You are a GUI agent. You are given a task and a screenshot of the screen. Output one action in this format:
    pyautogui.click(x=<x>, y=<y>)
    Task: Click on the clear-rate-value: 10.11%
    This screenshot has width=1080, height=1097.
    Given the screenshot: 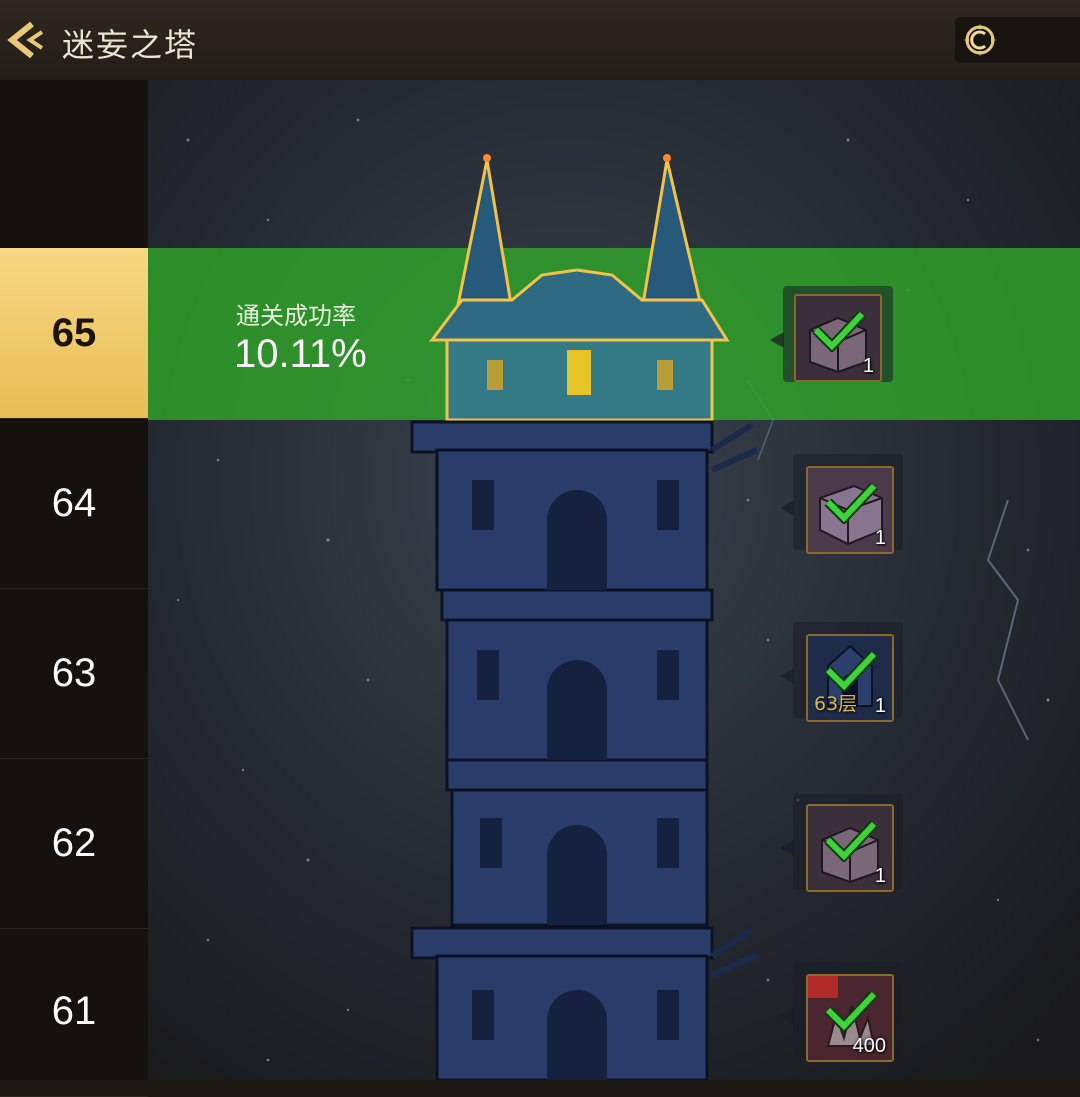 What is the action you would take?
    pyautogui.click(x=300, y=354)
    